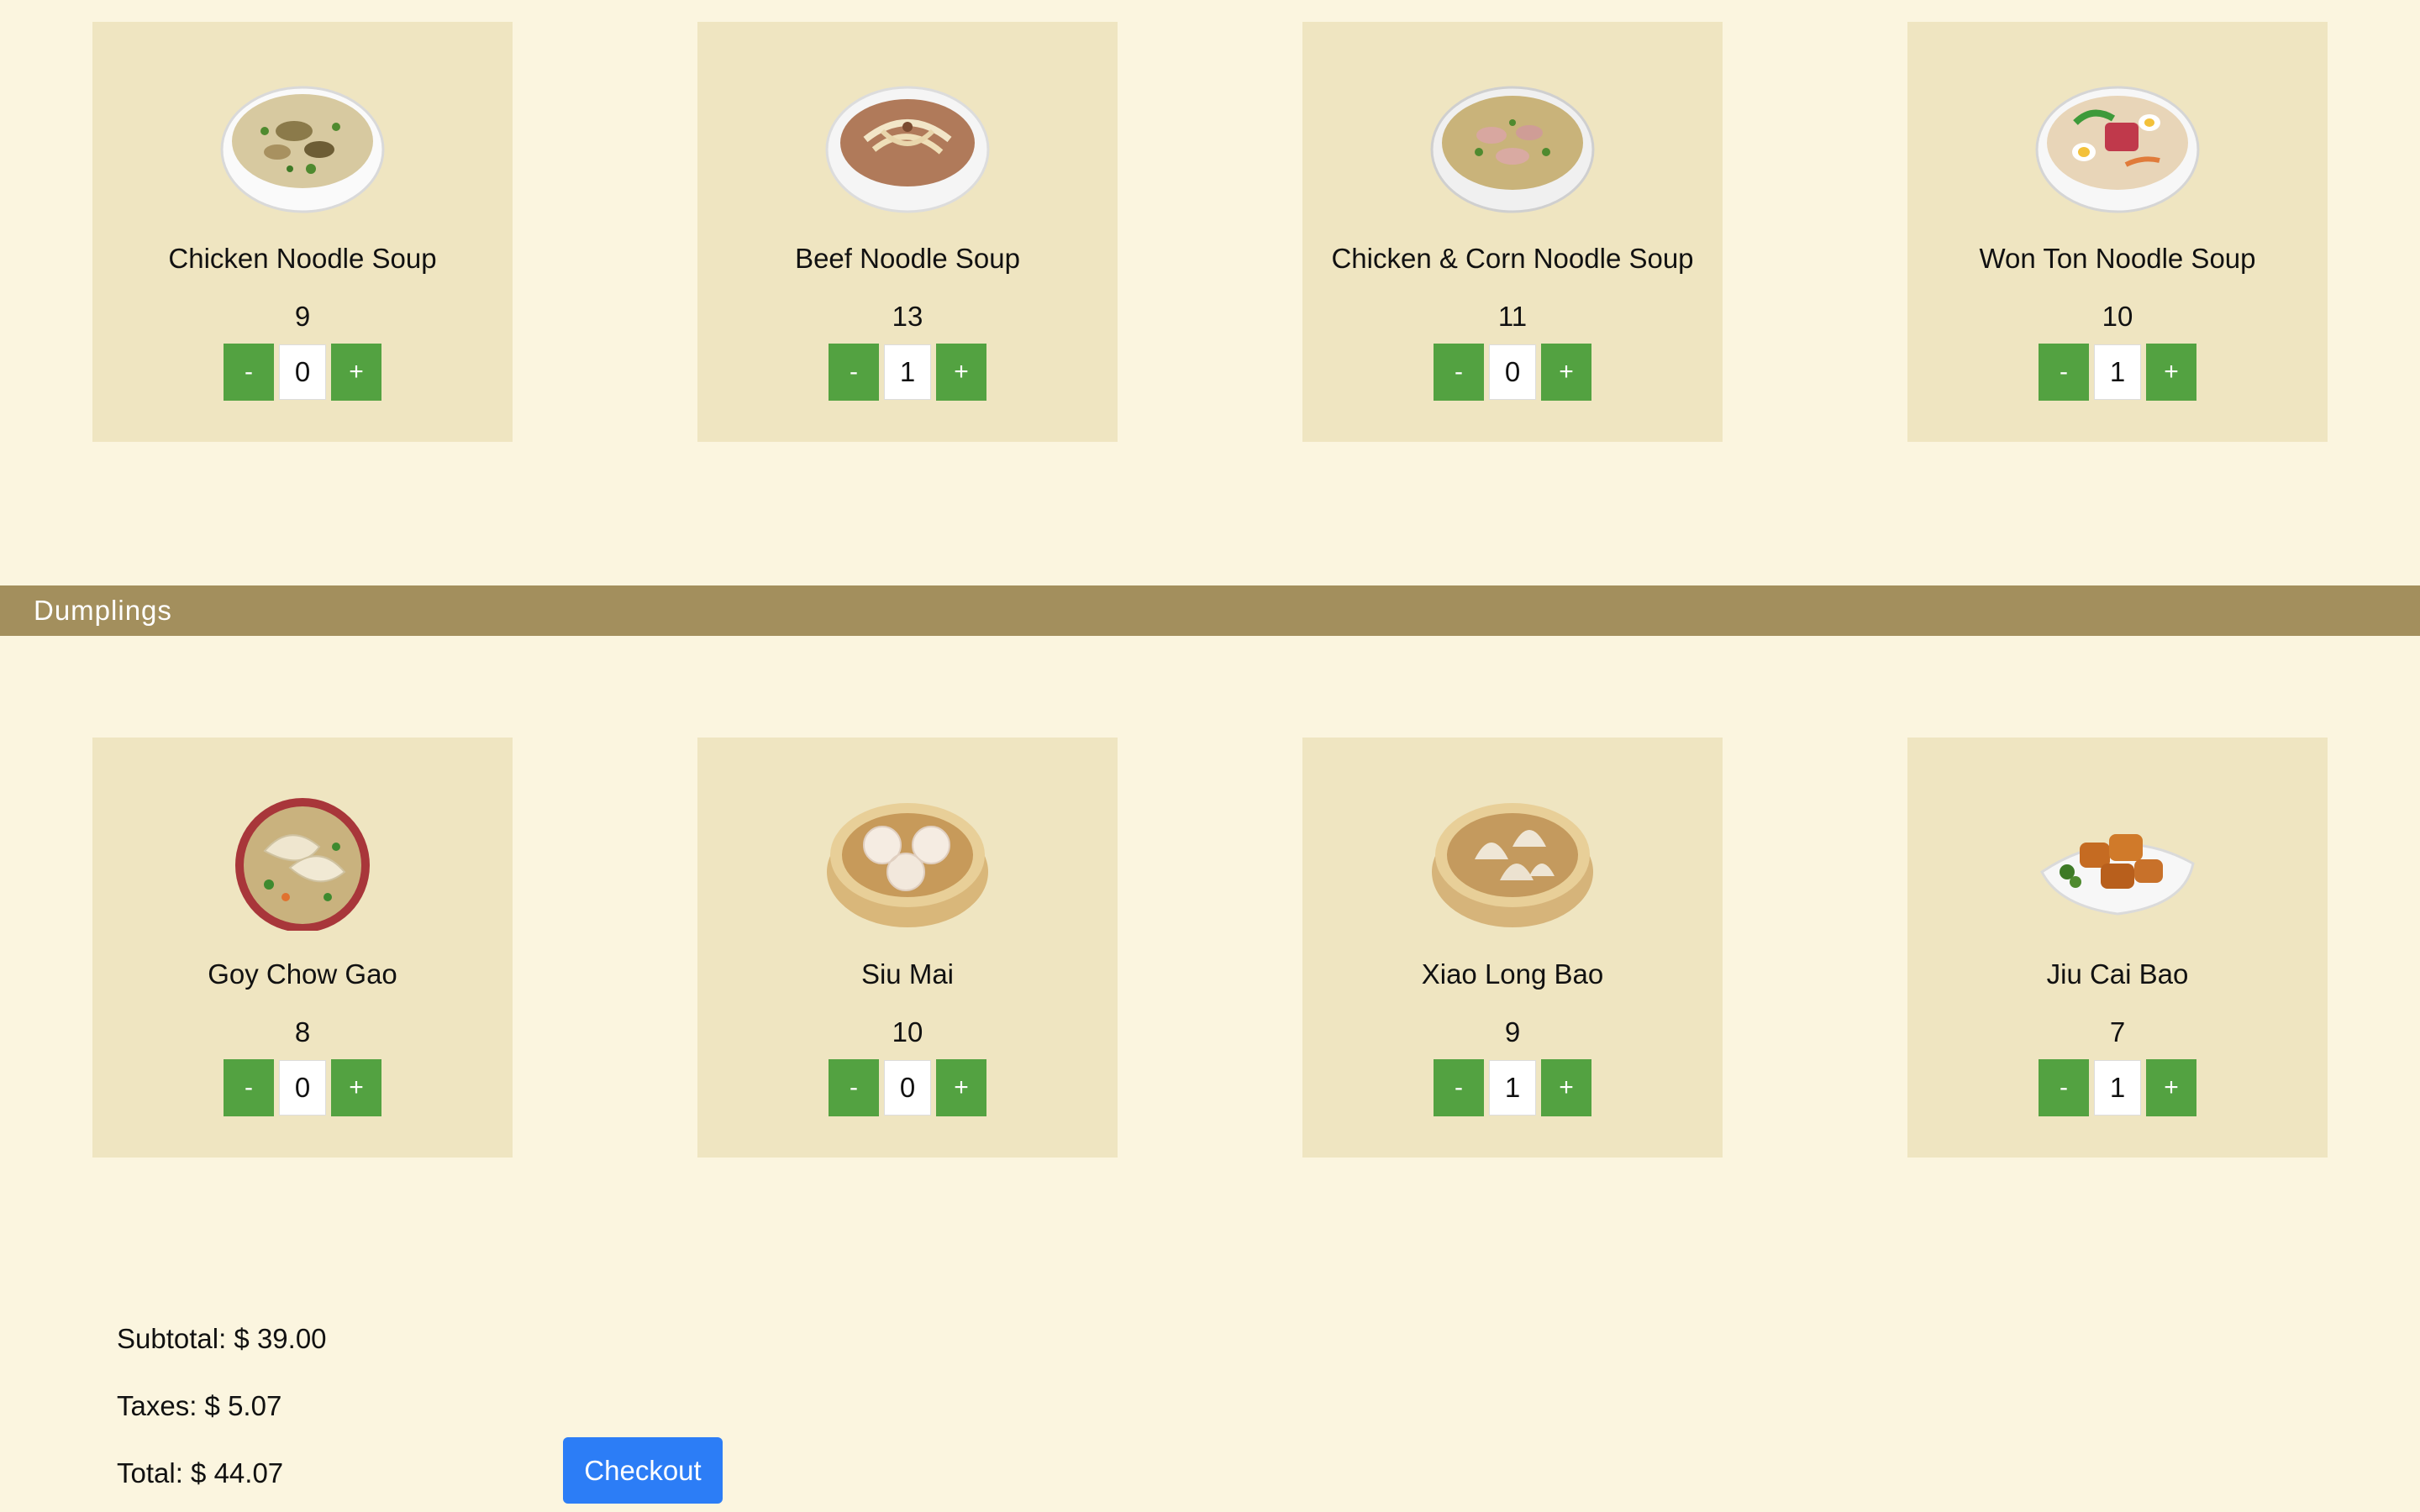  What do you see at coordinates (1512, 316) in the screenshot?
I see `dish-price: 11` at bounding box center [1512, 316].